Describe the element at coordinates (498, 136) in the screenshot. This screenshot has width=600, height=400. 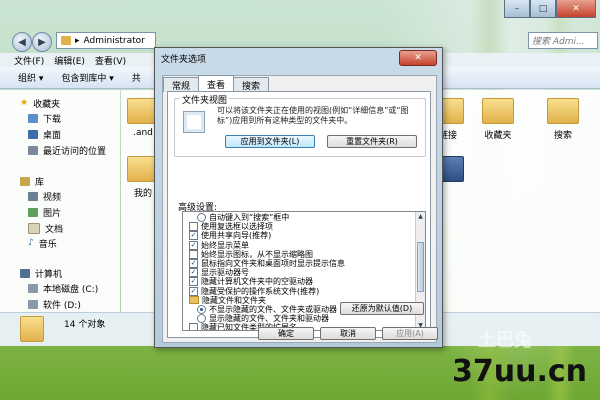
I see `item-label: 收藏夹` at that location.